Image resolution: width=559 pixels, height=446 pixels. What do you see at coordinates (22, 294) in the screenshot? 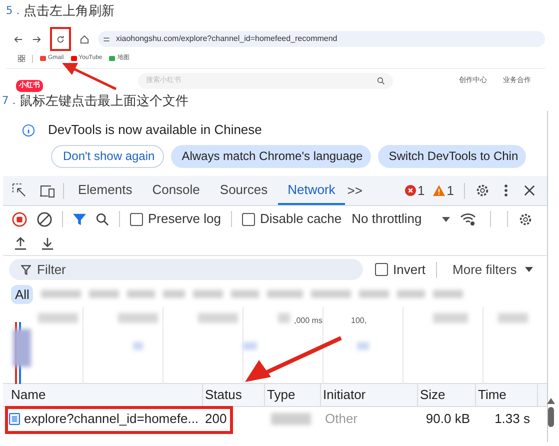
I see `type-filter-all: All` at bounding box center [22, 294].